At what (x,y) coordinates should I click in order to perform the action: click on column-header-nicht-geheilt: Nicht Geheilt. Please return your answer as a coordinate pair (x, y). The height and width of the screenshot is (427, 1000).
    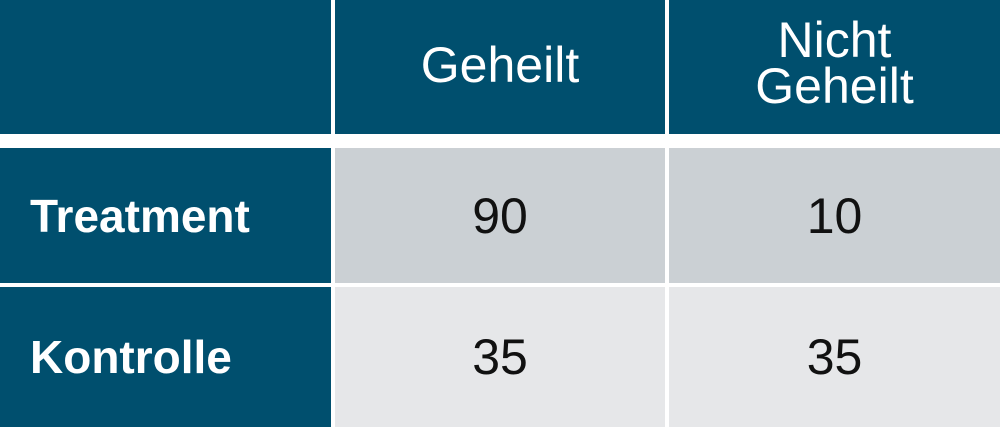
    Looking at the image, I should click on (834, 67).